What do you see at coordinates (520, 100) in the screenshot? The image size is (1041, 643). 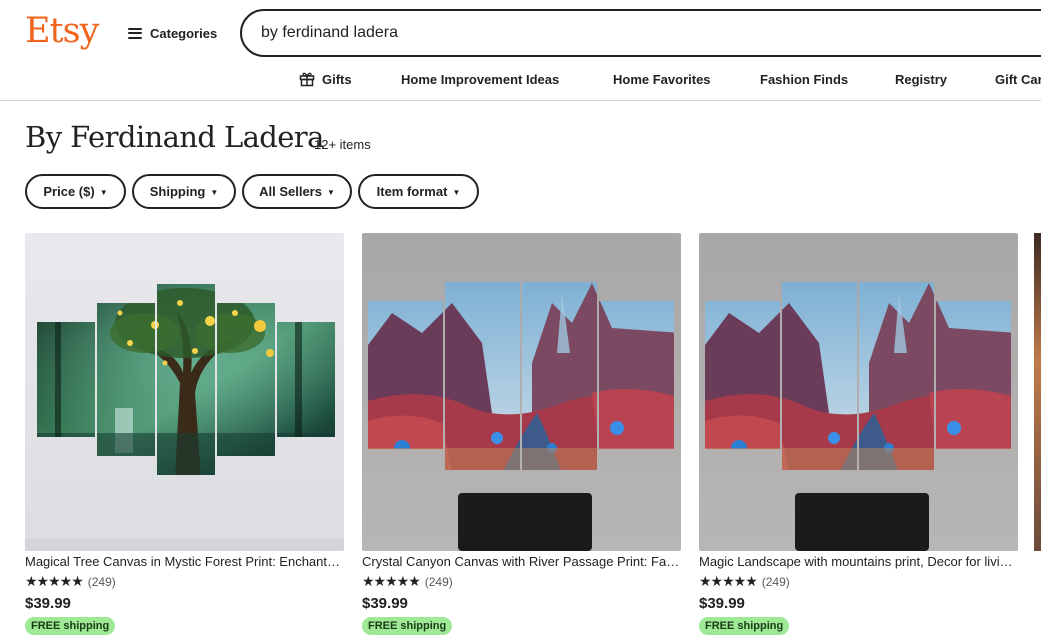 I see `header-divider` at bounding box center [520, 100].